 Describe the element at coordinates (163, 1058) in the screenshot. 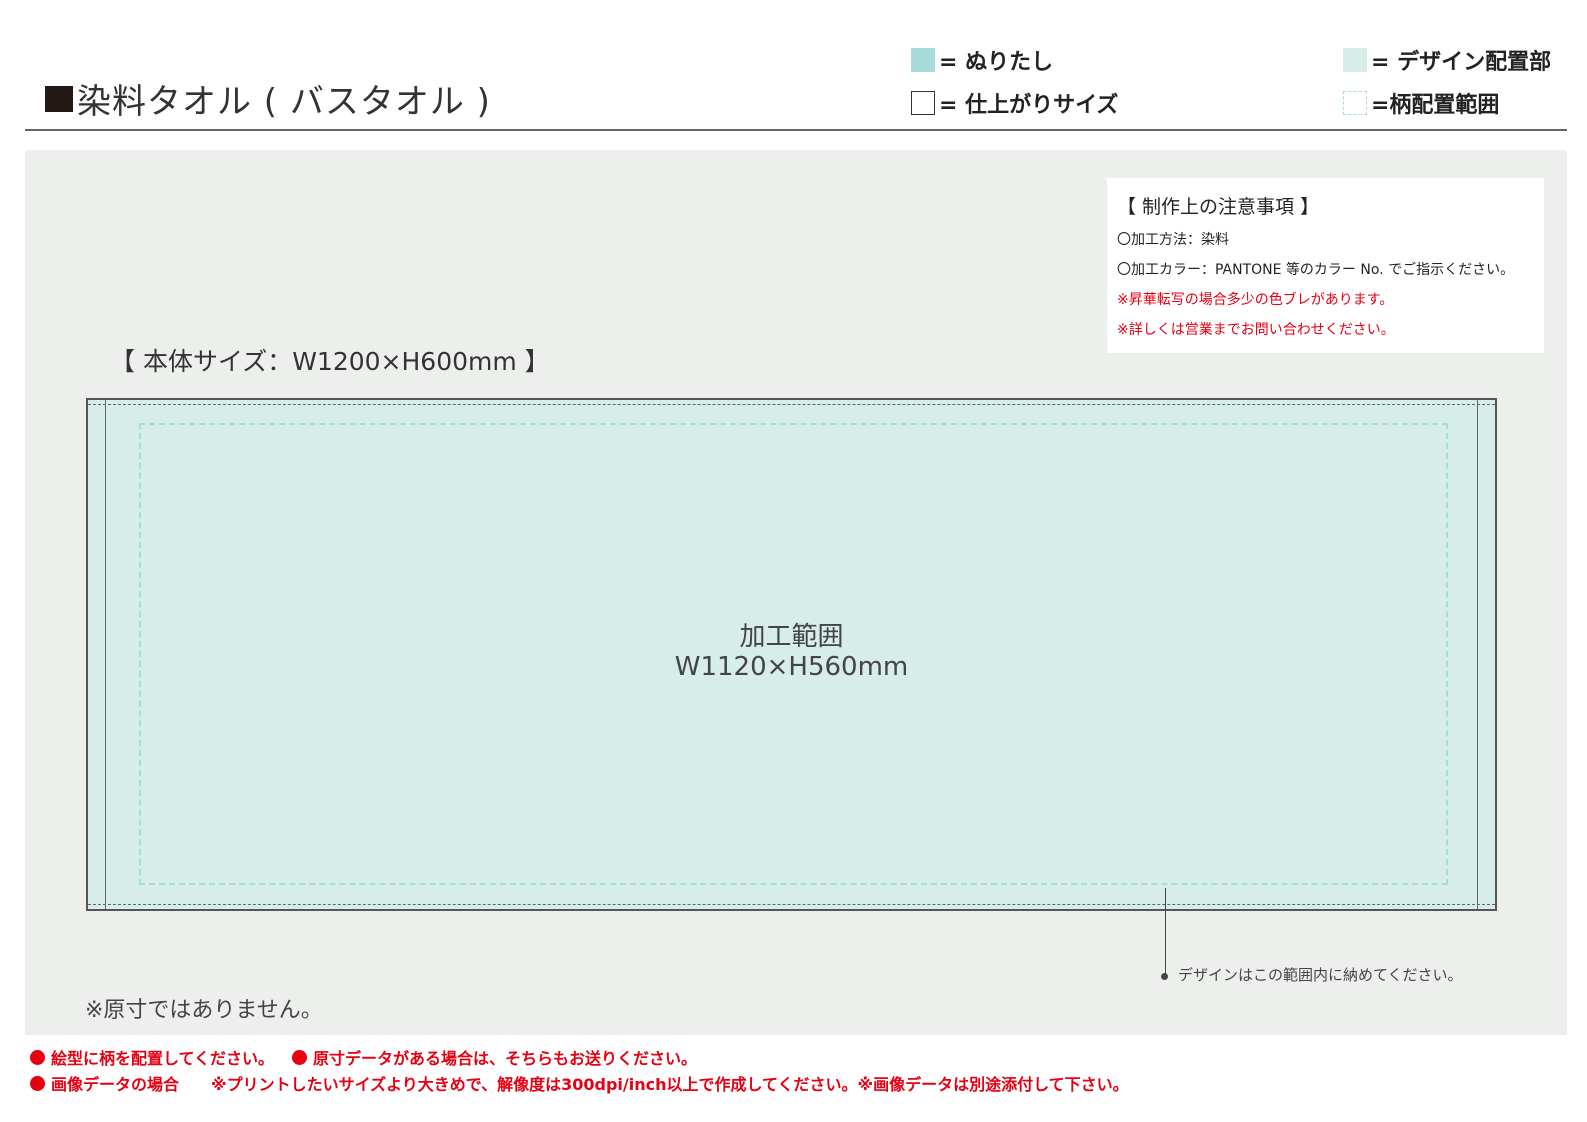

I see `footer-note: 絵型に柄を配置してください。` at that location.